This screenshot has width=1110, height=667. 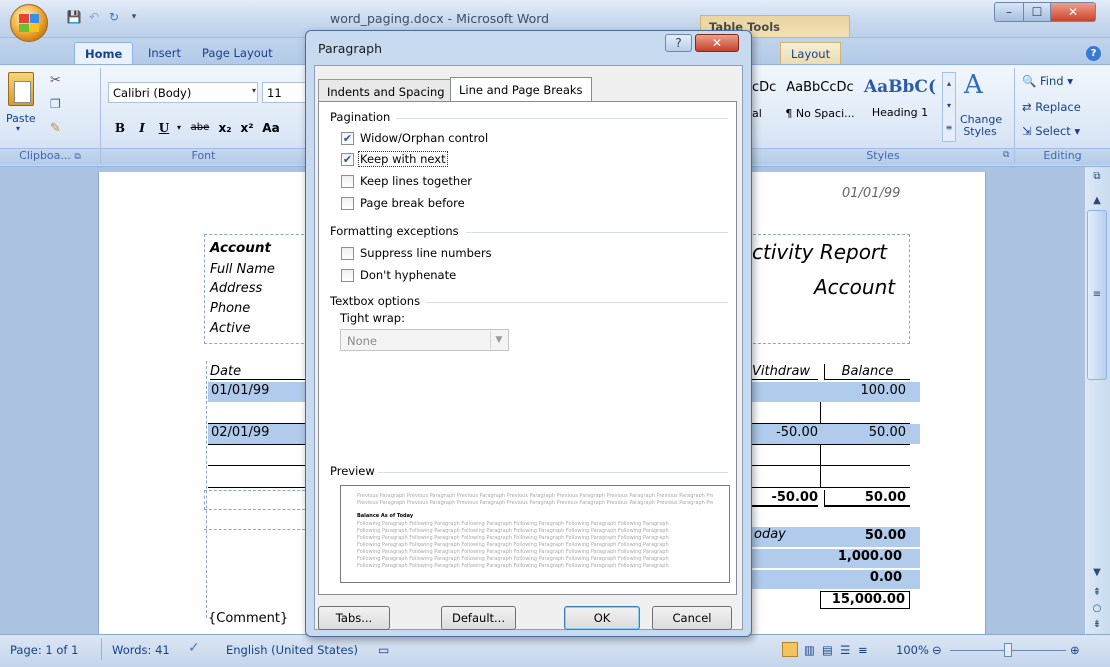 What do you see at coordinates (237, 53) in the screenshot?
I see `tab-page-layout: Page Layout` at bounding box center [237, 53].